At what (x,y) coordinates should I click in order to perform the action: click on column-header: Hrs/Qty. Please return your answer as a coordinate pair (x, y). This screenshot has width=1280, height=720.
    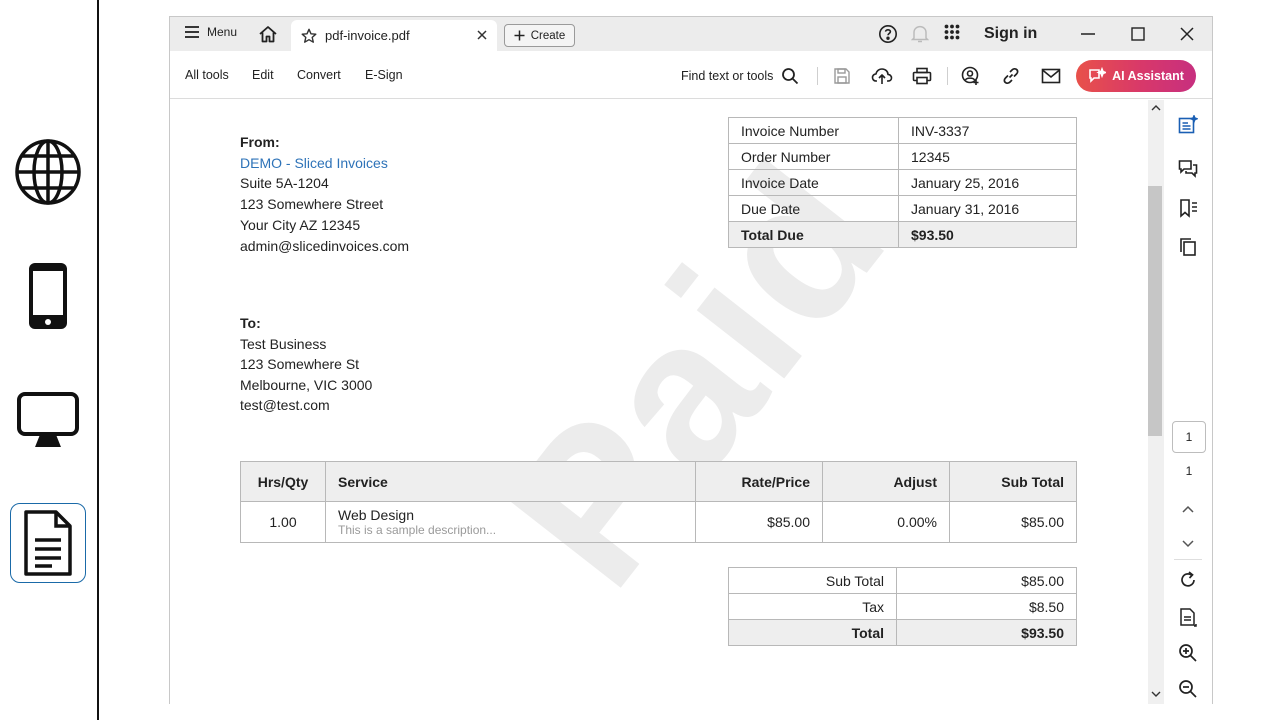
    Looking at the image, I should click on (283, 481).